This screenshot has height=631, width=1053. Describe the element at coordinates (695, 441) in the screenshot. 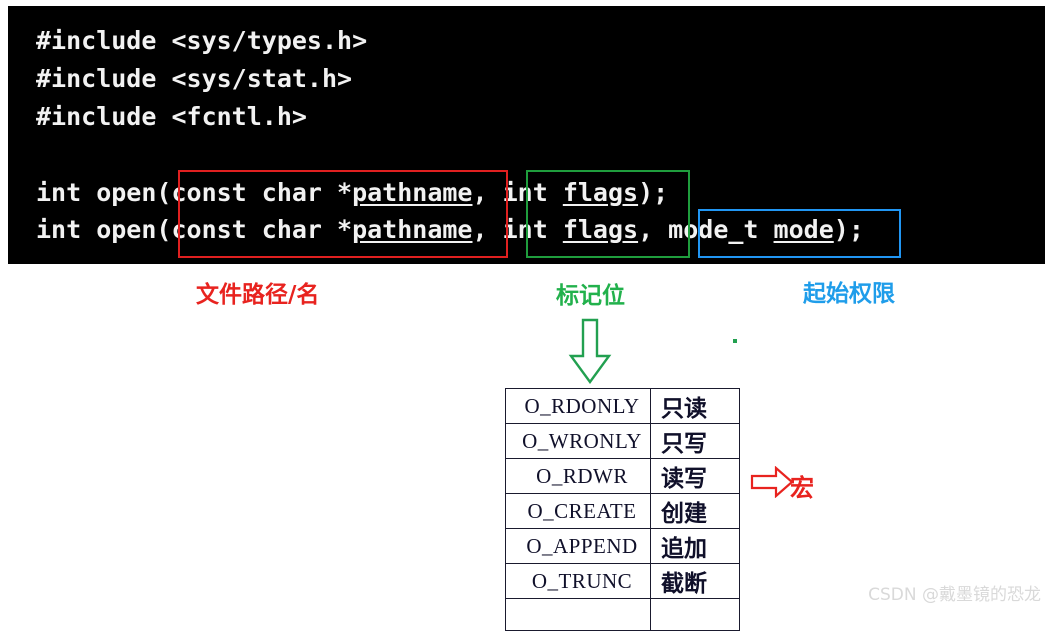

I see `flag-desc-cell: 只写` at that location.